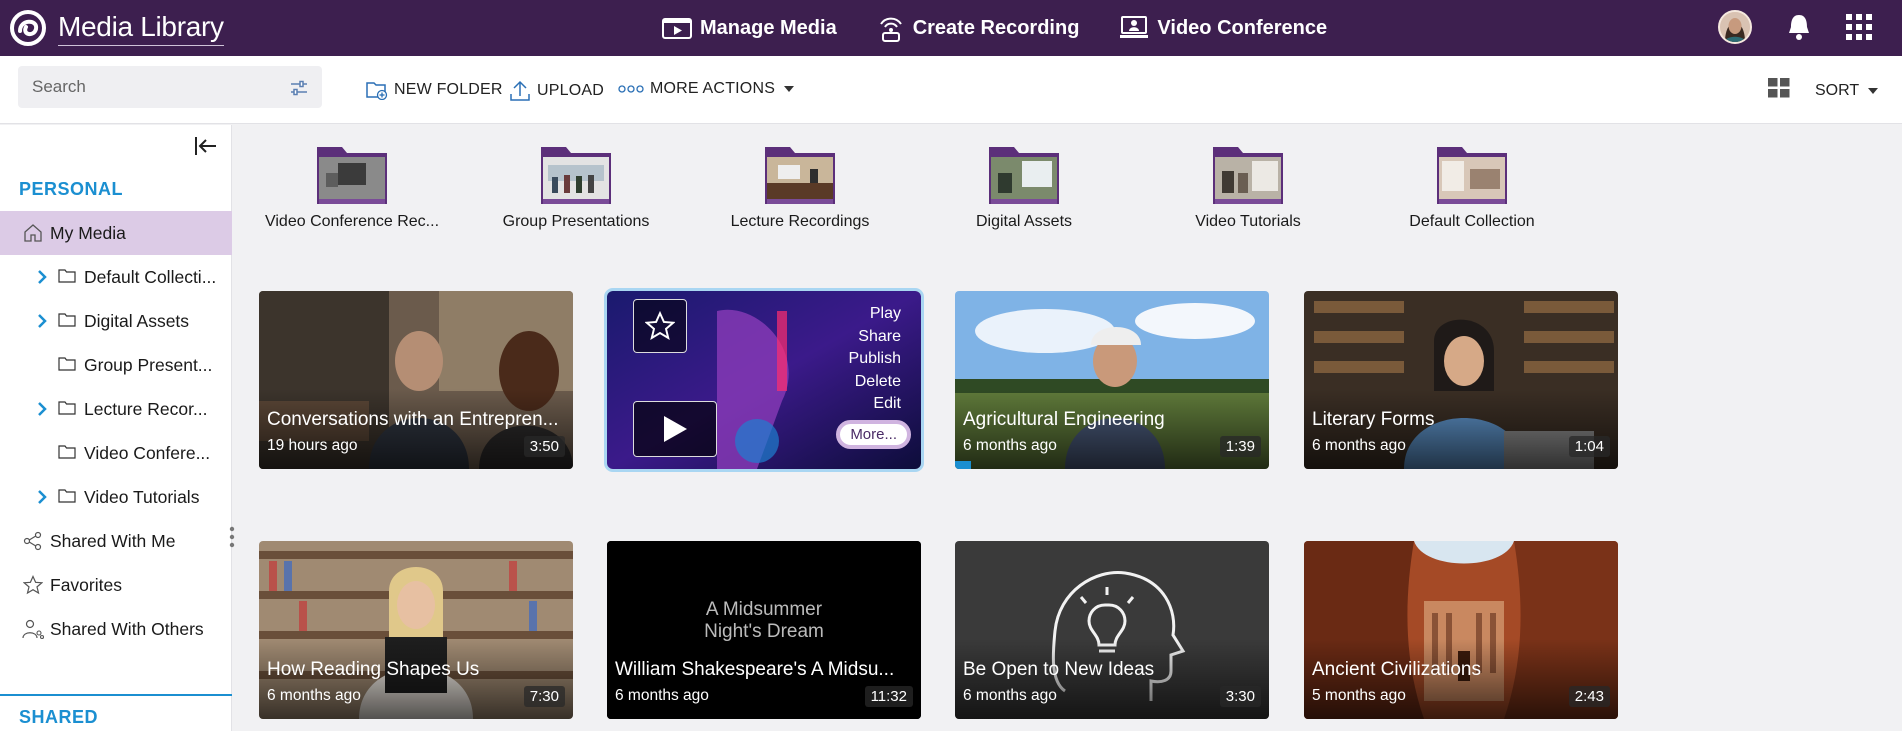 The image size is (1902, 731). I want to click on media-card: How Reading Shapes Us 6 months ago 7:30, so click(416, 630).